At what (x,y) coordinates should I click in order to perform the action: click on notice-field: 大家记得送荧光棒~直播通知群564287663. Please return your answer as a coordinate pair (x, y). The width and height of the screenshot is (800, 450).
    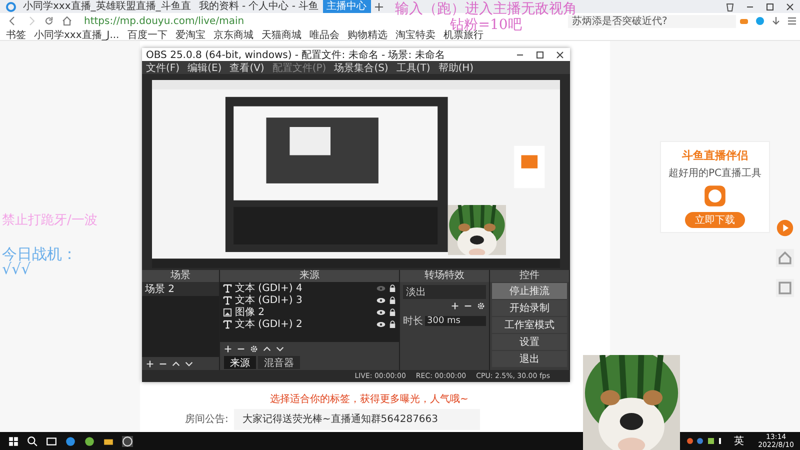
    Looking at the image, I should click on (357, 419).